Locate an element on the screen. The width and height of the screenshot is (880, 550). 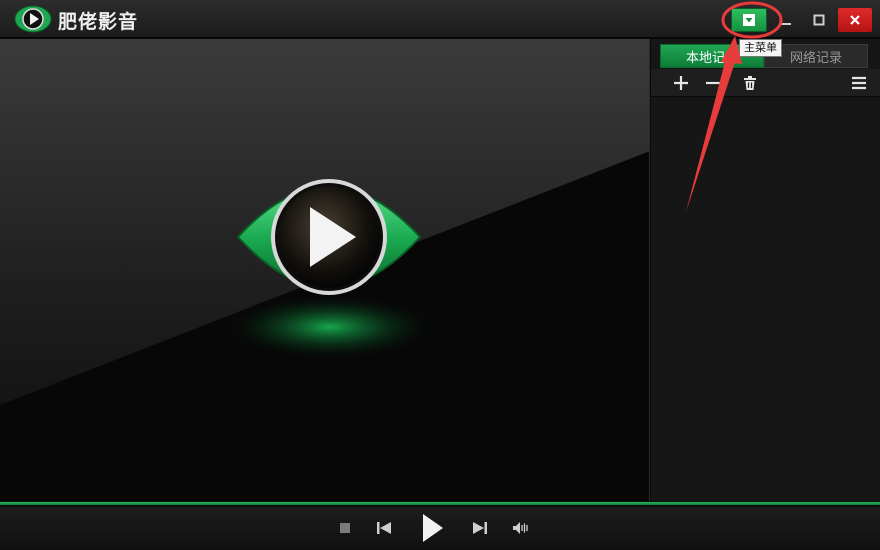
next-icon is located at coordinates (480, 528).